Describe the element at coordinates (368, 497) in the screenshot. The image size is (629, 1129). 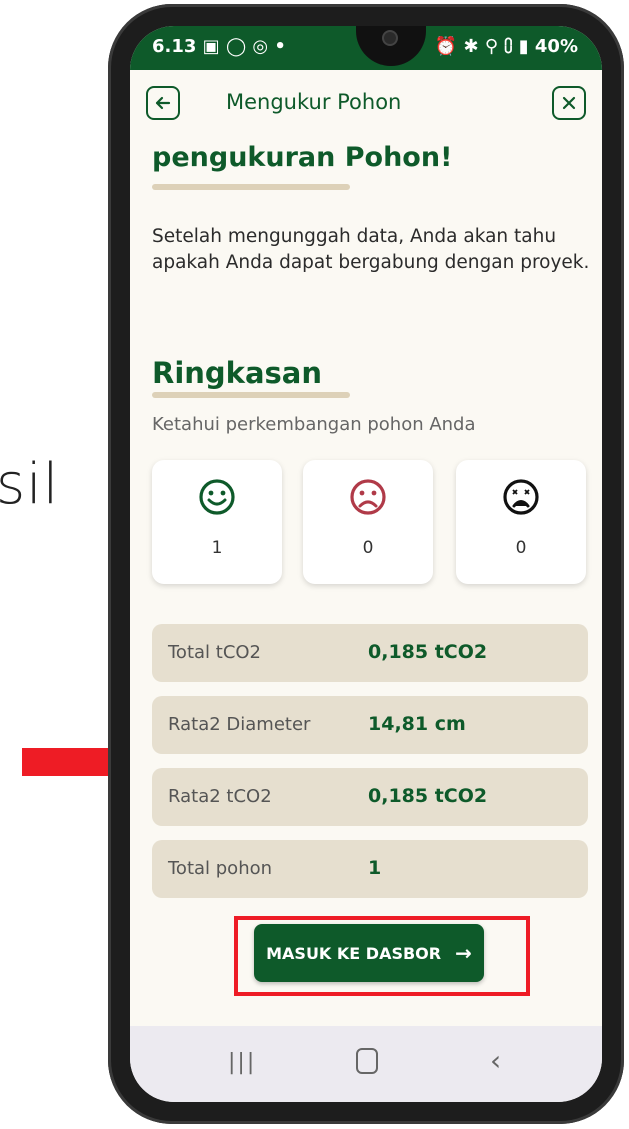
I see `sad-face-icon` at that location.